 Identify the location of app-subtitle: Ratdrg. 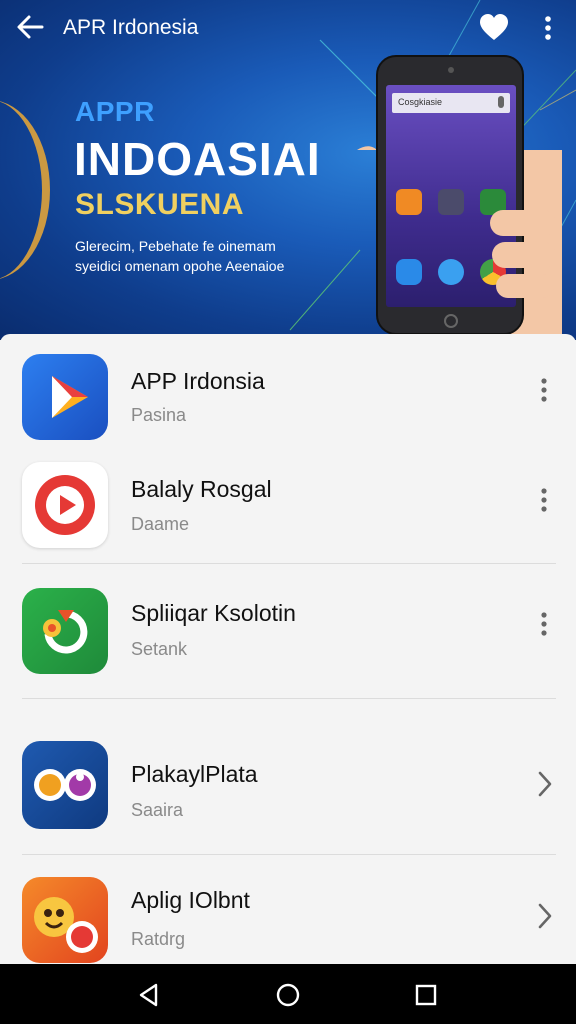
(158, 939).